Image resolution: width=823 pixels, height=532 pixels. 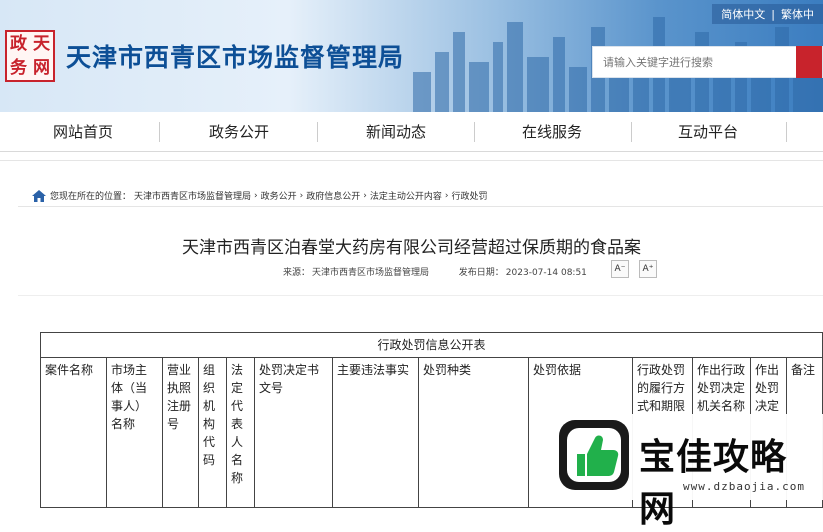 I want to click on watermark-url: www.dzbaojia.com, so click(x=744, y=486).